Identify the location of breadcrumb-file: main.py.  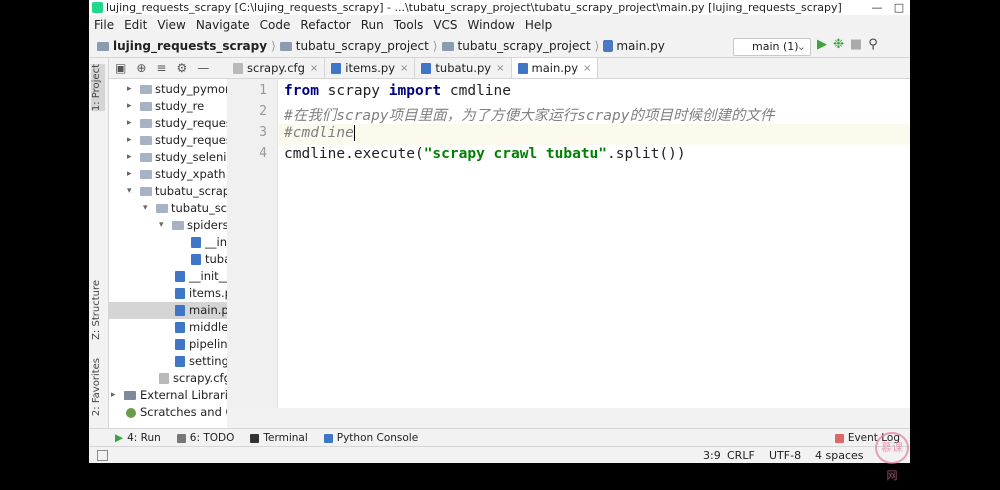
(640, 46).